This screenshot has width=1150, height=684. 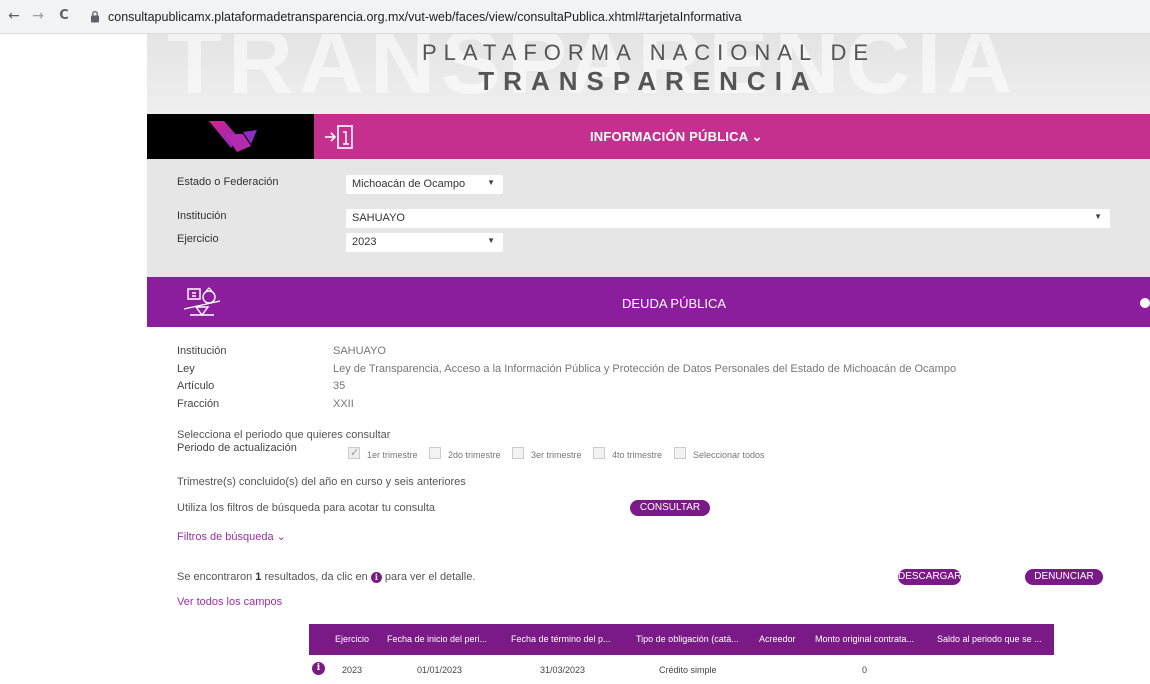 I want to click on label-seleccionar-todos: Seleccionar todos, so click(x=729, y=455).